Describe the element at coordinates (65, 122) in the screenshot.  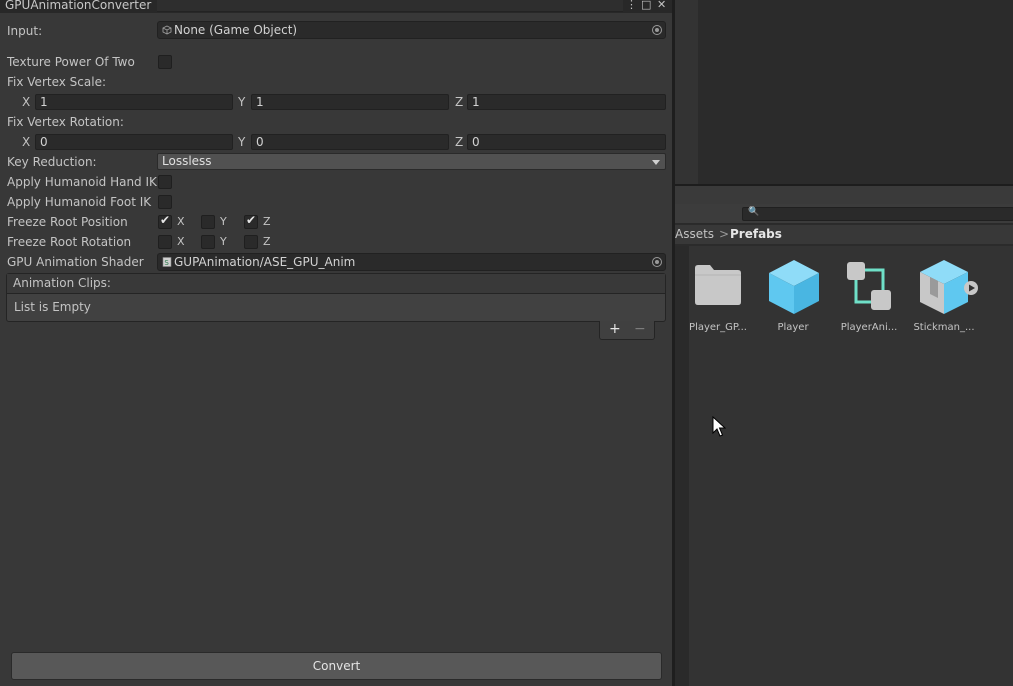
I see `fix-rotation-label: Fix Vertex Rotation:` at that location.